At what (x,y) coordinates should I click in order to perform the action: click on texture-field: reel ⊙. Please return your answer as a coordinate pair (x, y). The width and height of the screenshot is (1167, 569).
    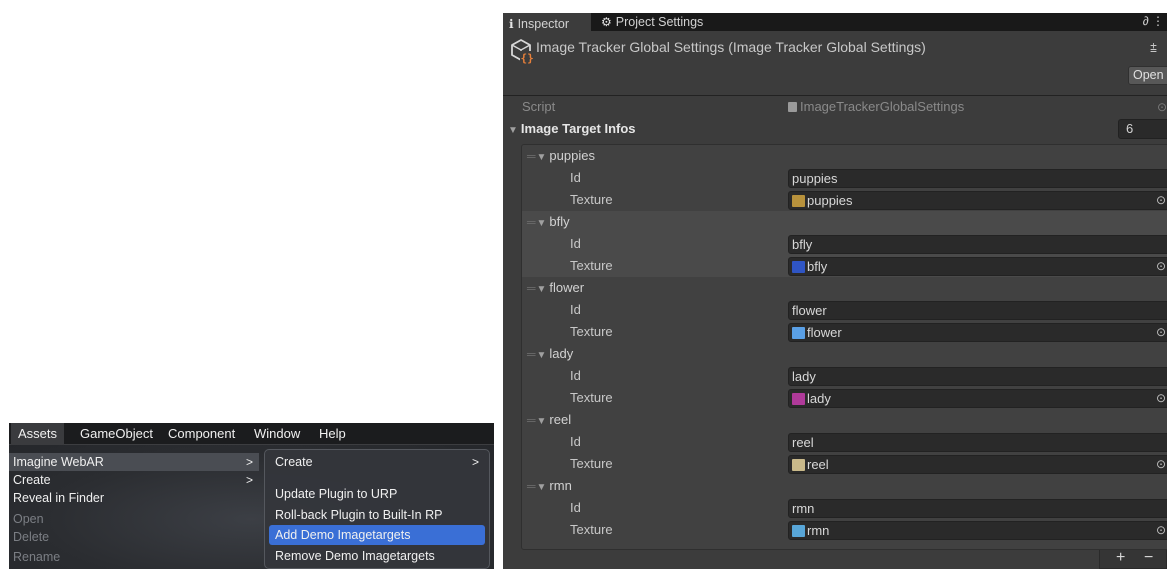
    Looking at the image, I should click on (977, 464).